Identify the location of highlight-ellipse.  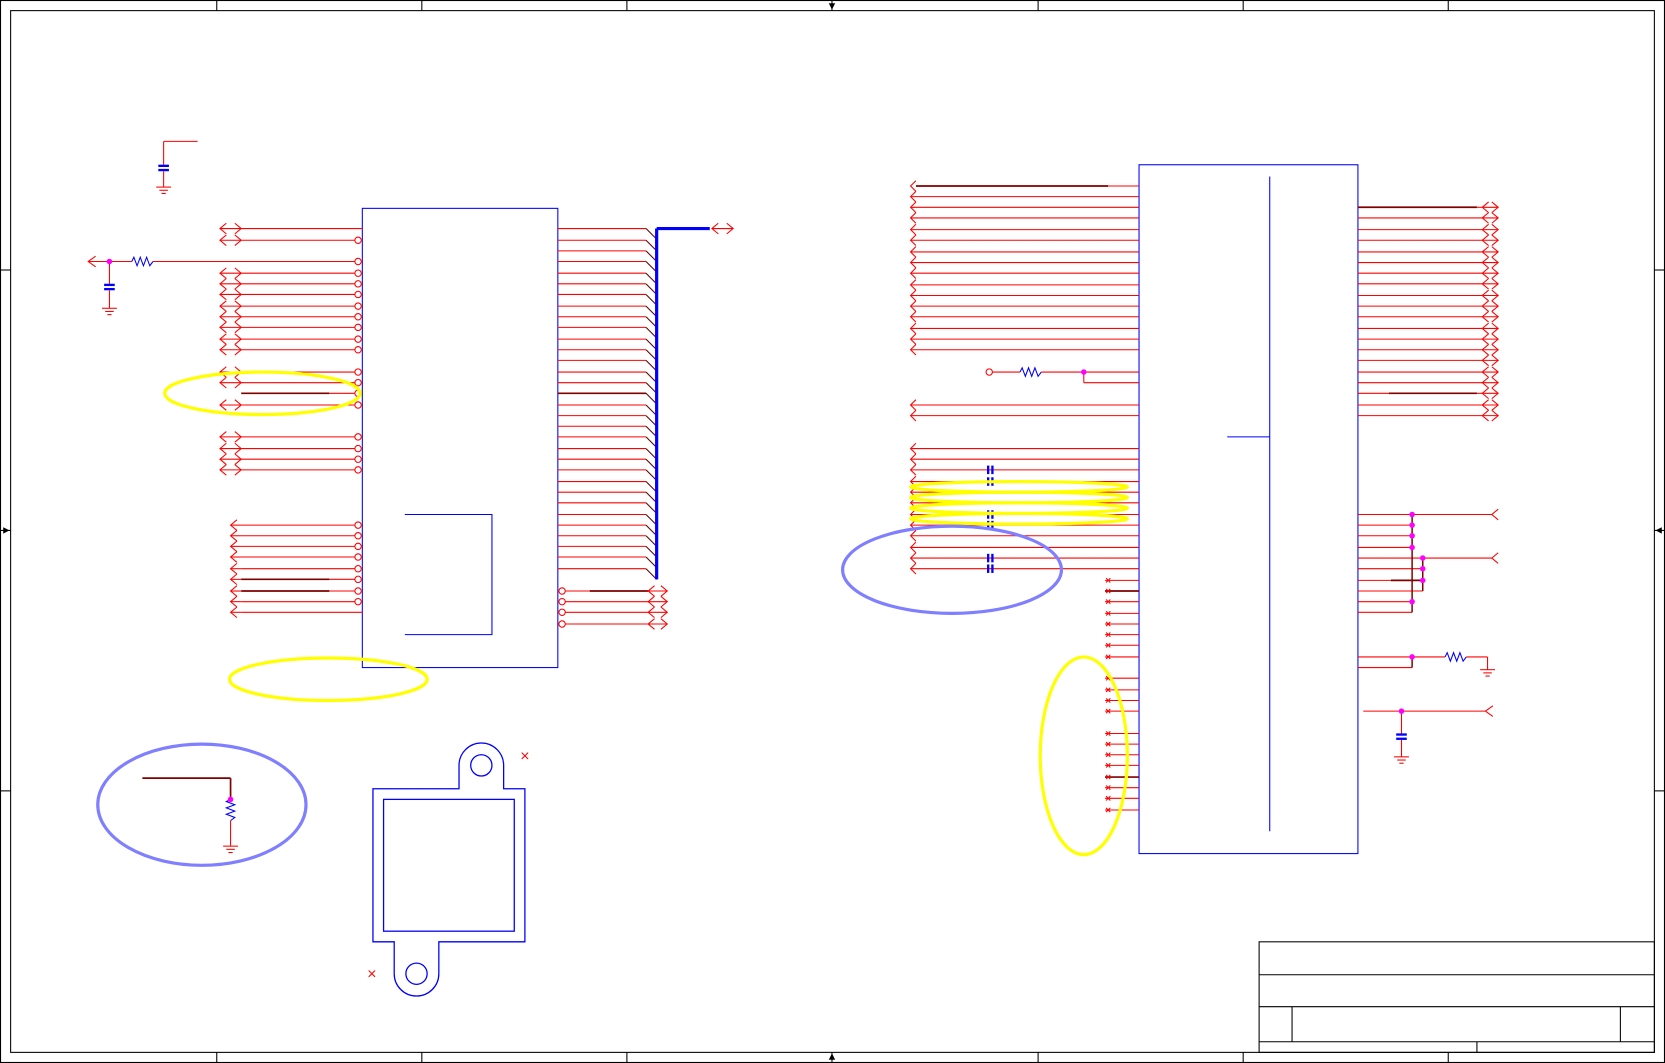
(328, 679).